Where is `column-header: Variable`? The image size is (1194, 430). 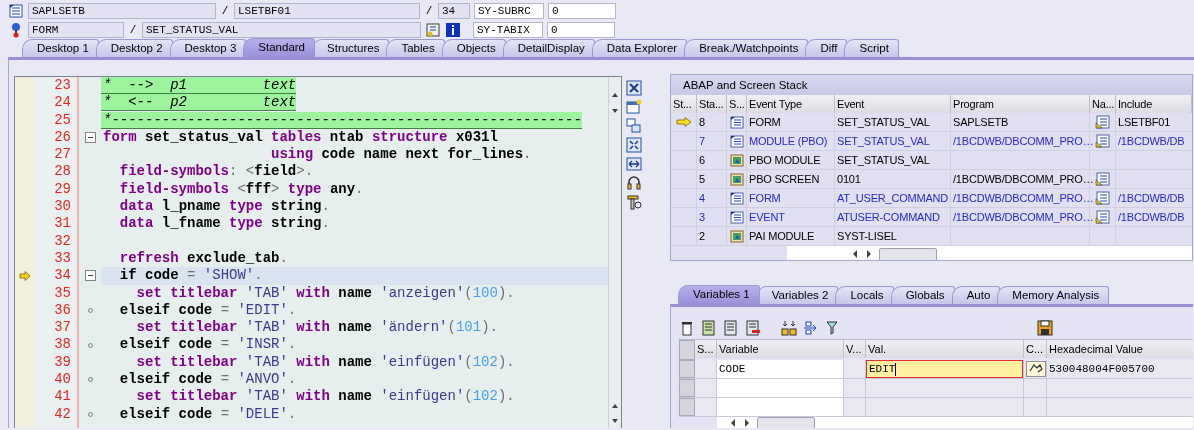 column-header: Variable is located at coordinates (780, 349).